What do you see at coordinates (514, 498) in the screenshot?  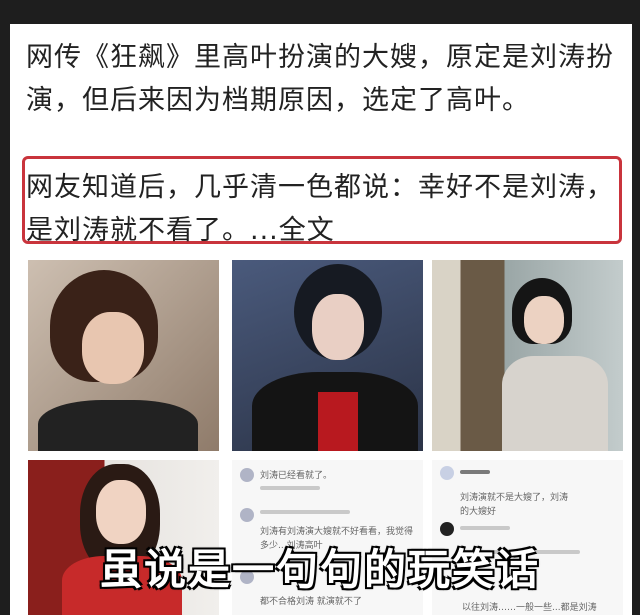 I see `comment-text: 刘涛演就不是大嫂了，刘涛` at bounding box center [514, 498].